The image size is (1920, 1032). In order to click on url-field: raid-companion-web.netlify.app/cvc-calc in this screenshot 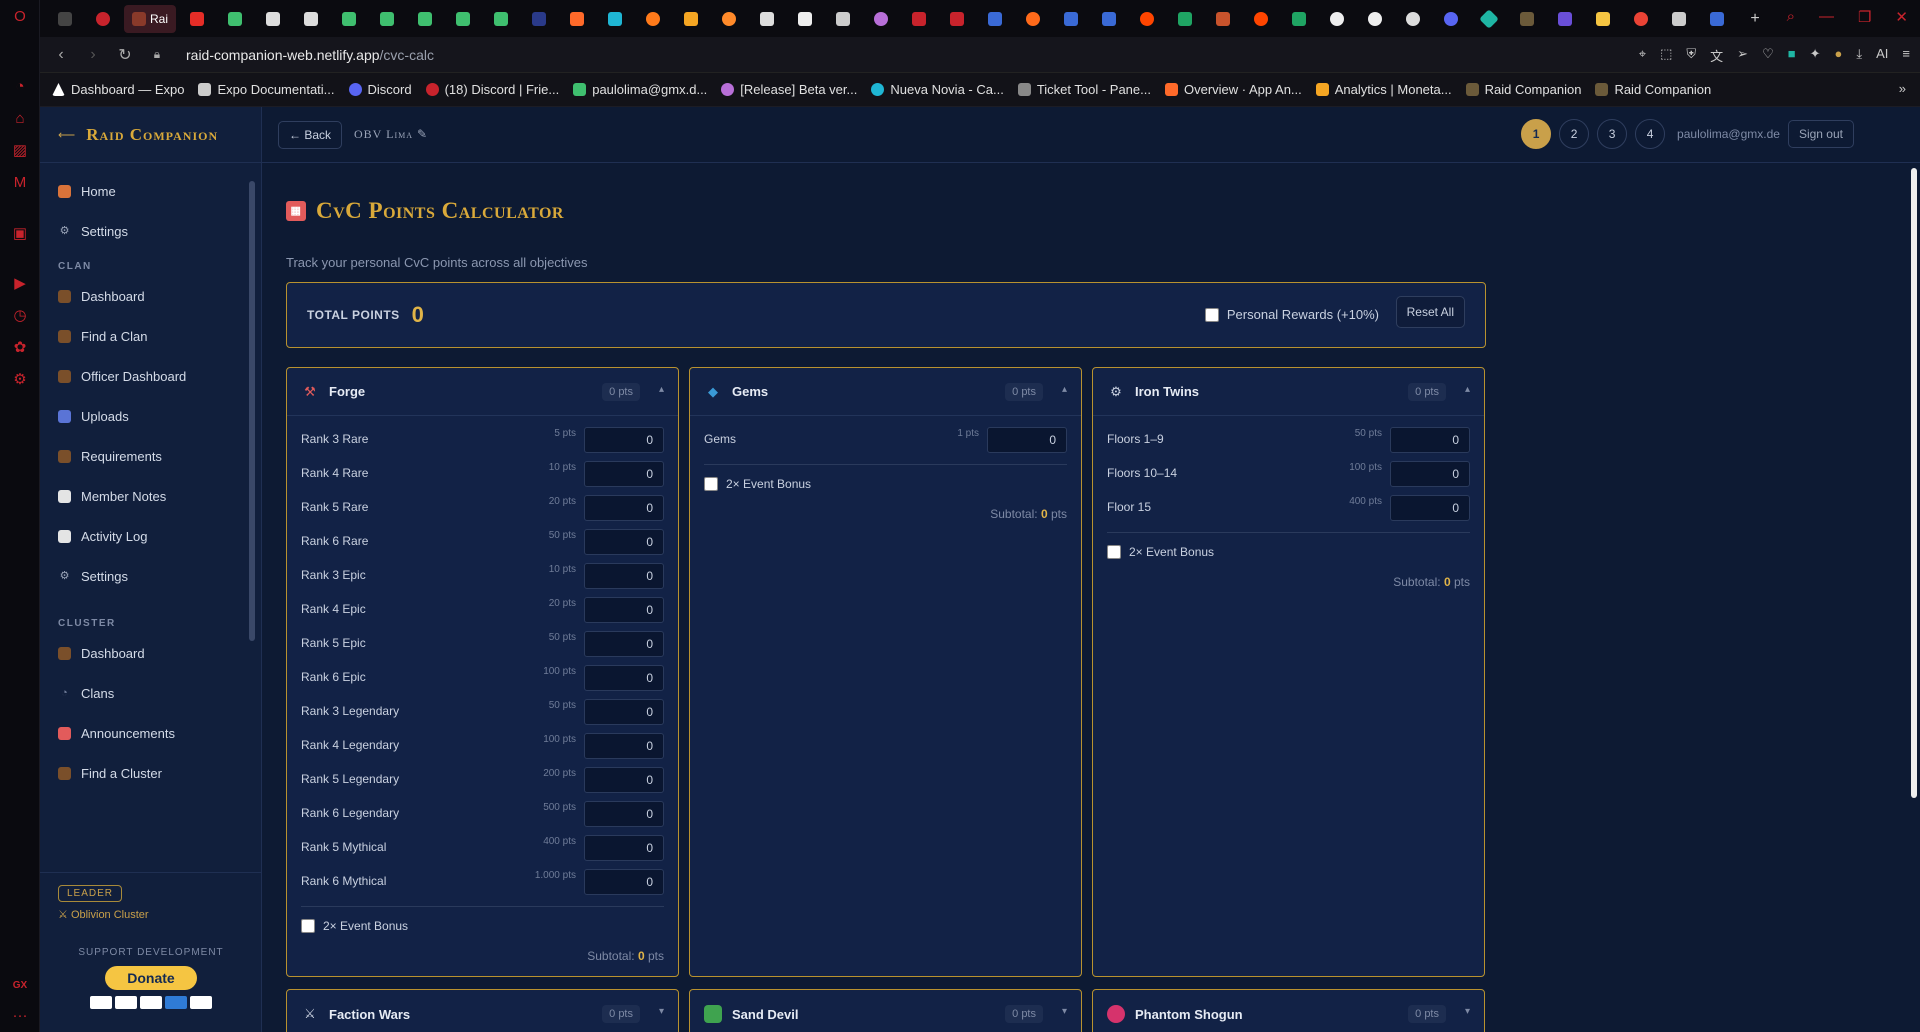, I will do `click(310, 55)`.